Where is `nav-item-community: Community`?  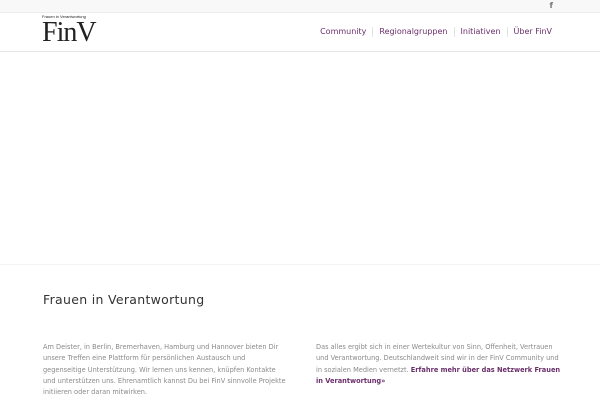 nav-item-community: Community is located at coordinates (343, 32).